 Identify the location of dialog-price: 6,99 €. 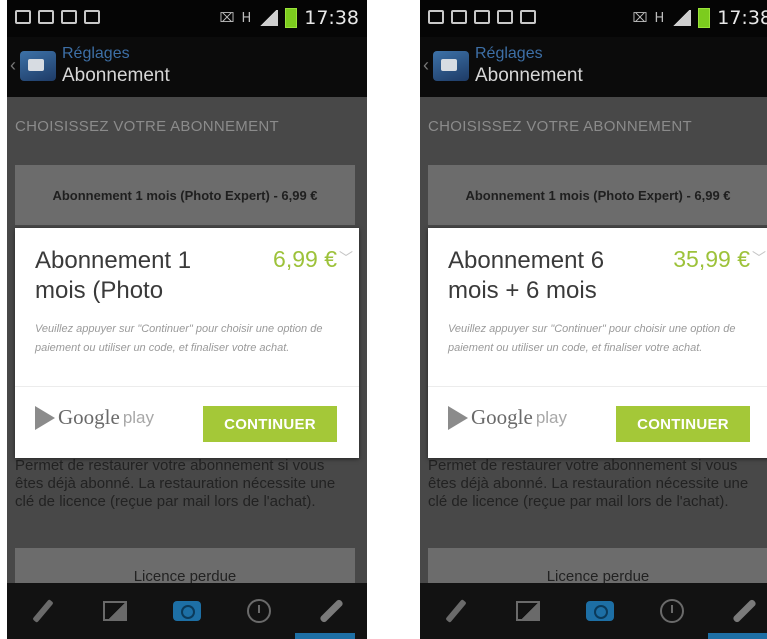
(305, 259).